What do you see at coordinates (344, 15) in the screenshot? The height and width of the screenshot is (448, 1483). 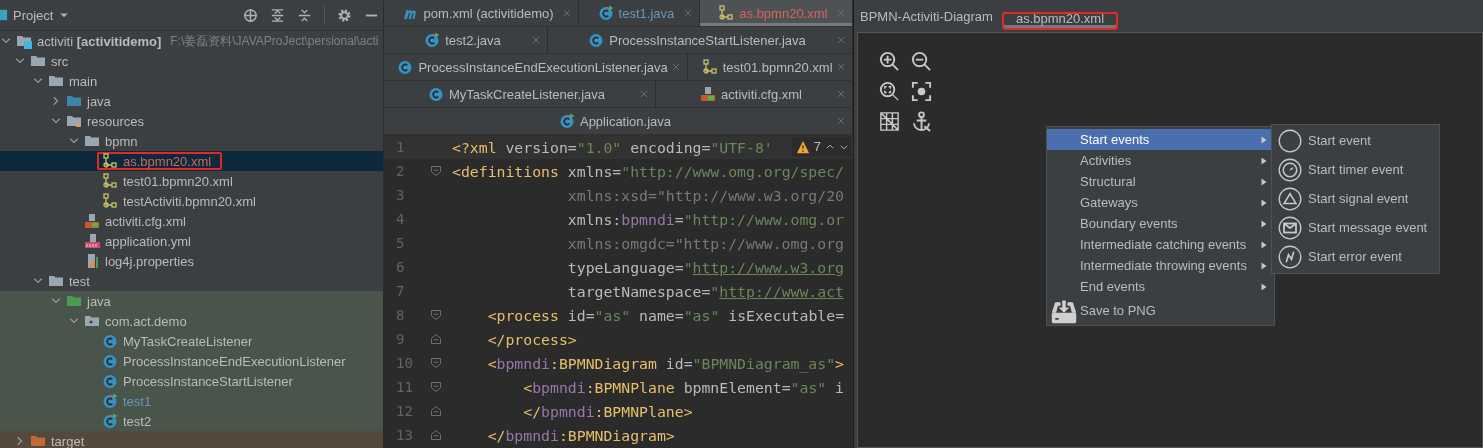 I see `settings-icon` at bounding box center [344, 15].